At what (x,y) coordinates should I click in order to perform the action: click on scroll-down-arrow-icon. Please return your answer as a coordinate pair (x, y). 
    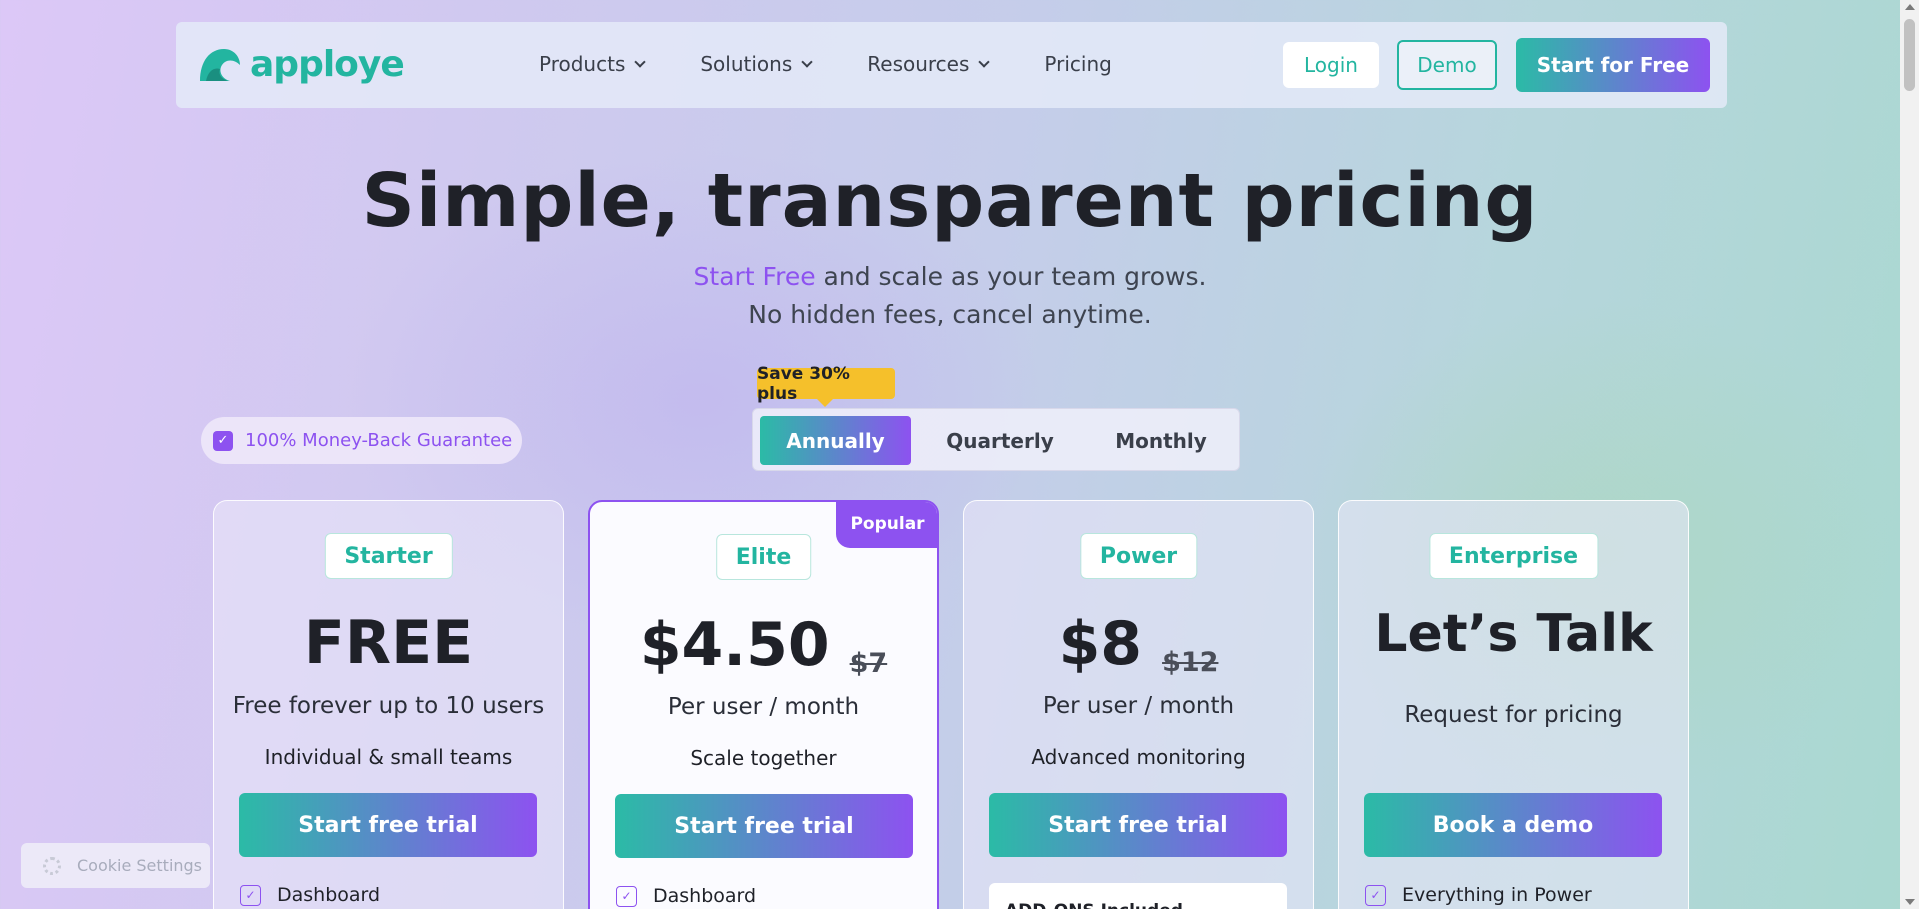
    Looking at the image, I should click on (1910, 902).